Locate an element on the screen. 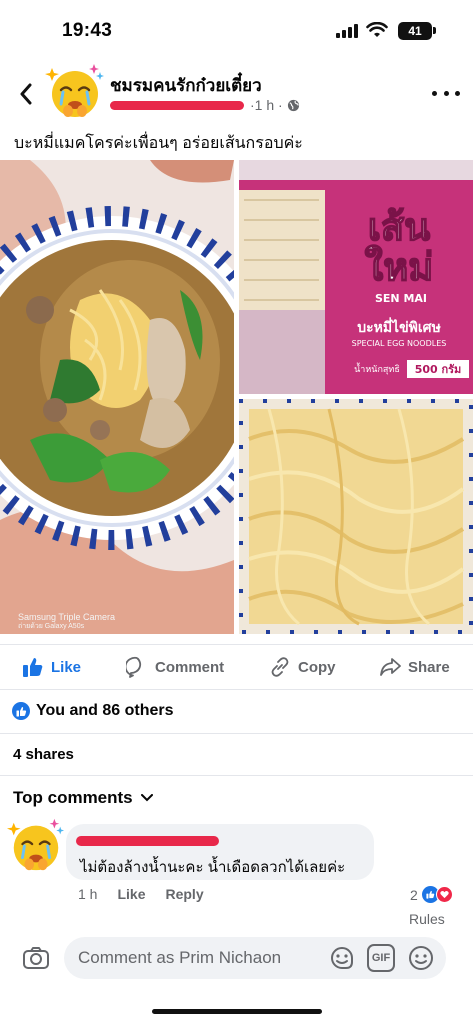  comment-reaction-count: 2 is located at coordinates (414, 894).